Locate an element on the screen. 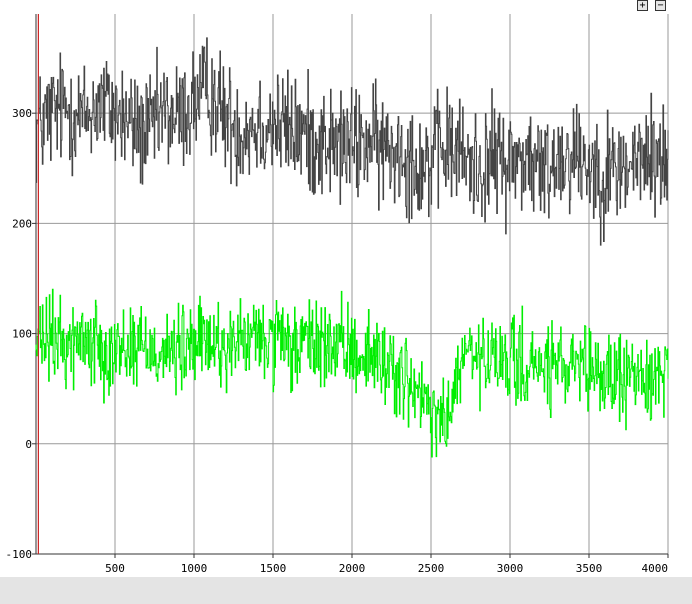 This screenshot has height=604, width=692. y-tick-label: 0 is located at coordinates (28, 444).